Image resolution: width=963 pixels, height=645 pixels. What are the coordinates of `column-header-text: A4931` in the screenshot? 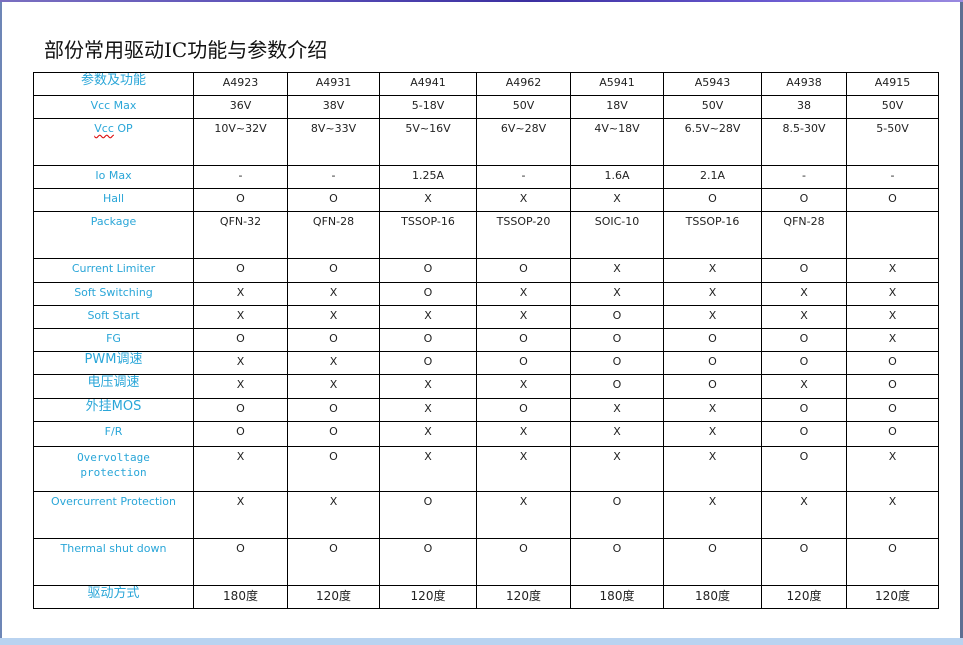 It's located at (333, 82).